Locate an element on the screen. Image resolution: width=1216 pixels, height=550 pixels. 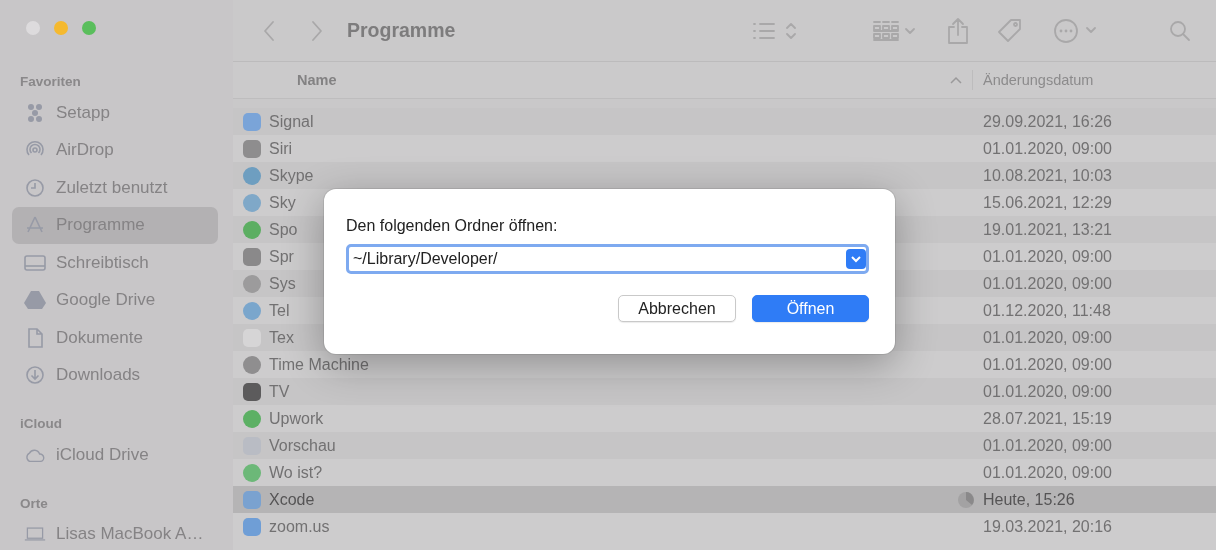
file-name: Spr is located at coordinates (281, 256).